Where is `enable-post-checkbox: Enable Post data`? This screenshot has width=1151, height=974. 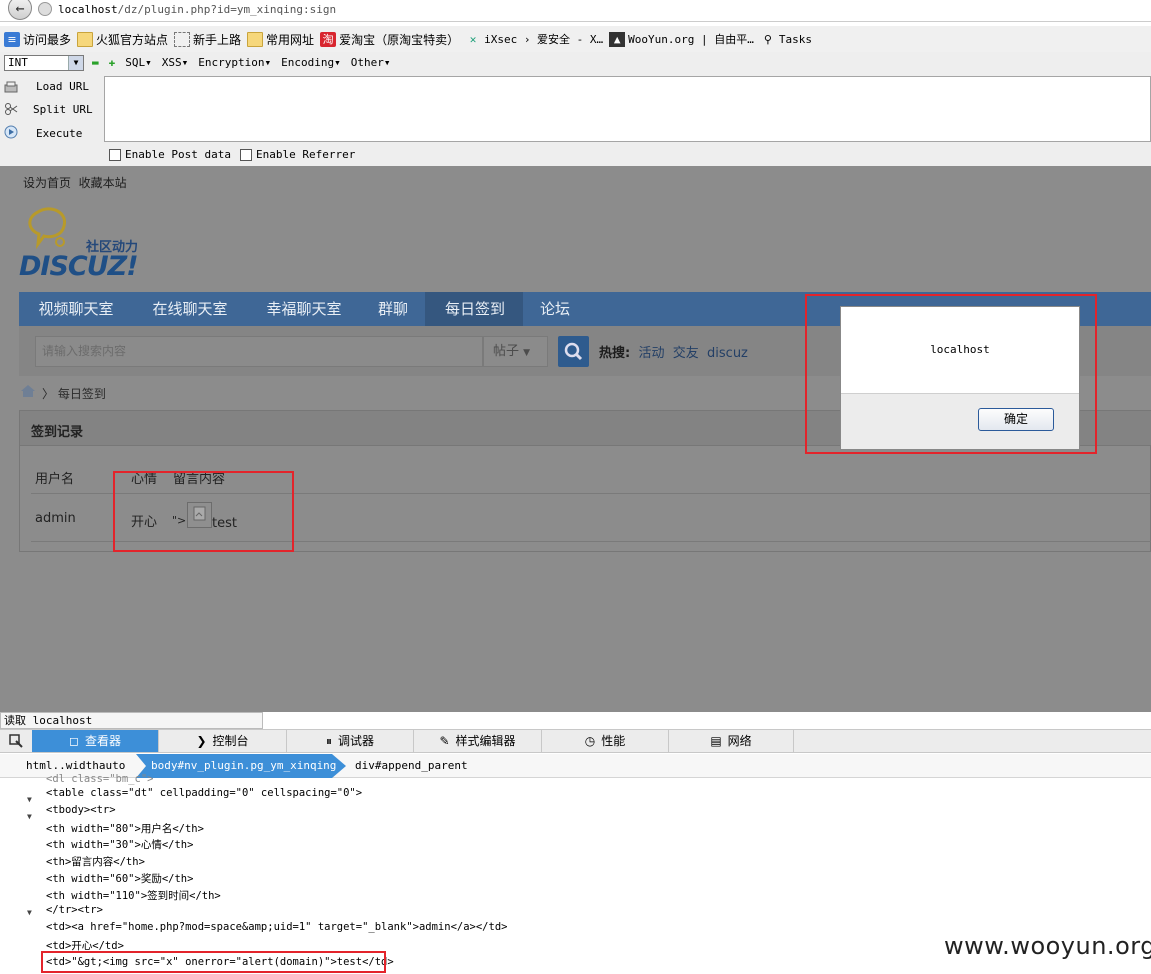 enable-post-checkbox: Enable Post data is located at coordinates (170, 154).